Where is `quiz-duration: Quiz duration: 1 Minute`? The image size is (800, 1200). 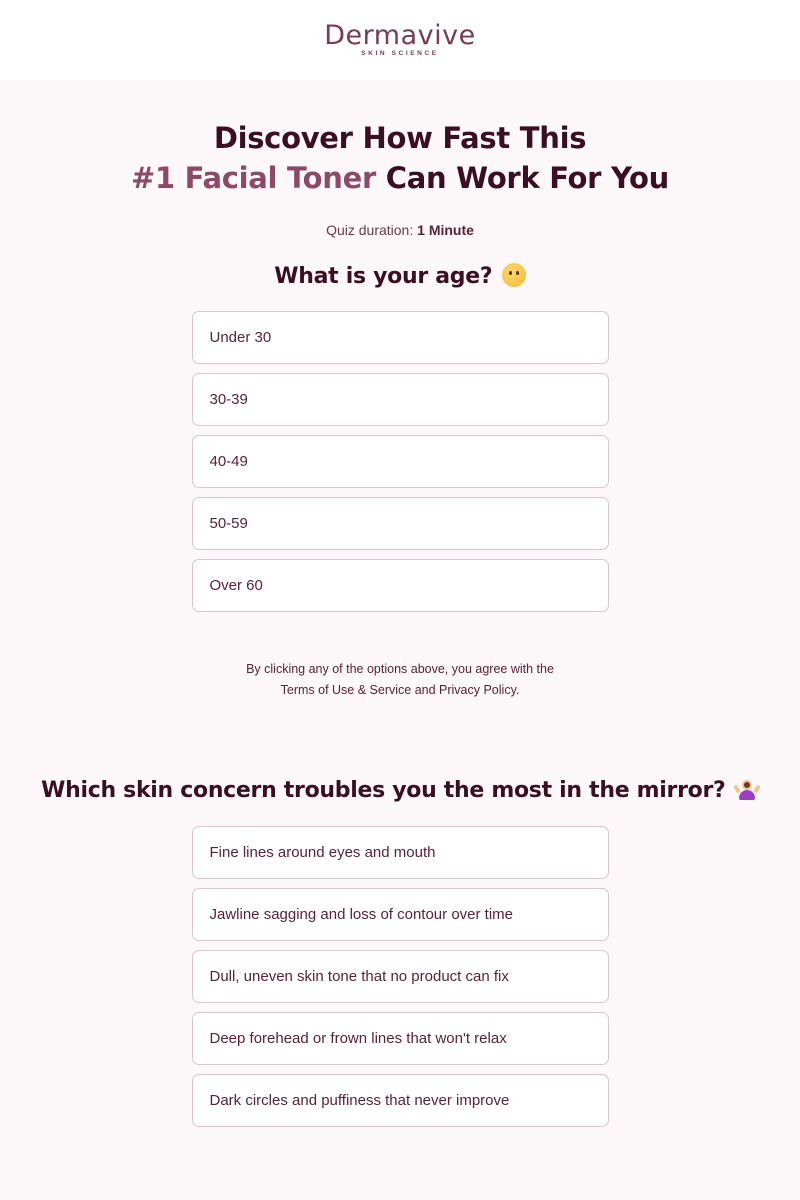
quiz-duration: Quiz duration: 1 Minute is located at coordinates (400, 230).